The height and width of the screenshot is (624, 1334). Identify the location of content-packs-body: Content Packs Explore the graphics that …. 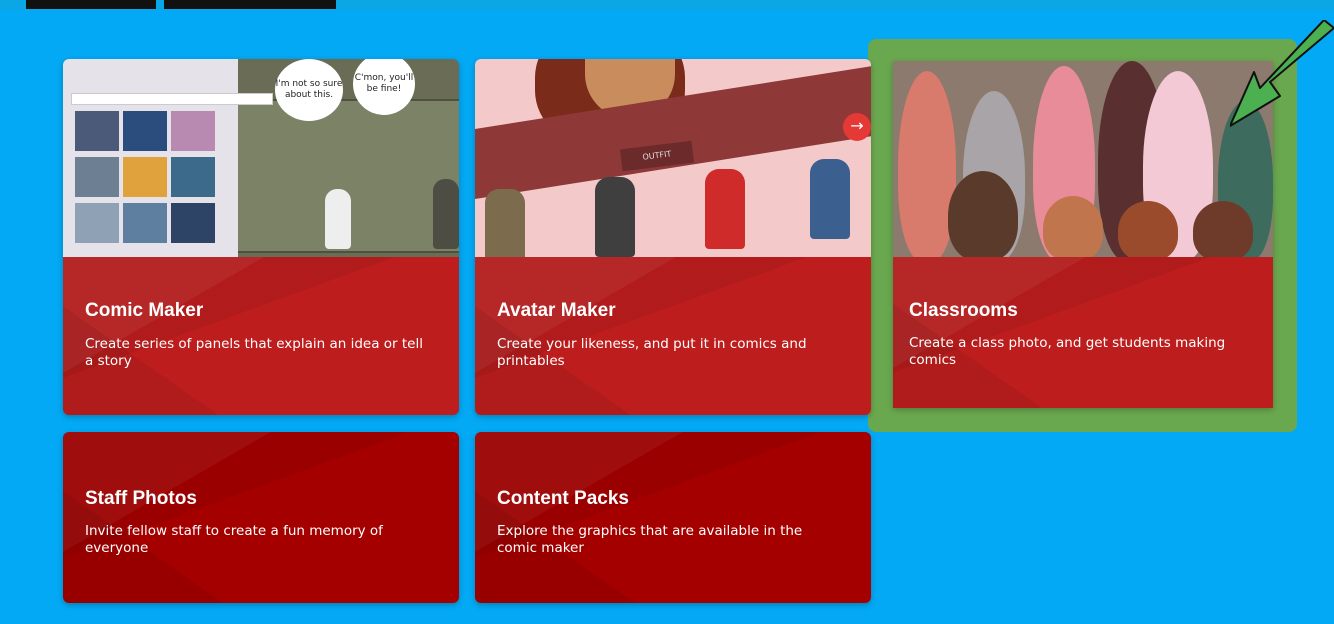
(673, 517).